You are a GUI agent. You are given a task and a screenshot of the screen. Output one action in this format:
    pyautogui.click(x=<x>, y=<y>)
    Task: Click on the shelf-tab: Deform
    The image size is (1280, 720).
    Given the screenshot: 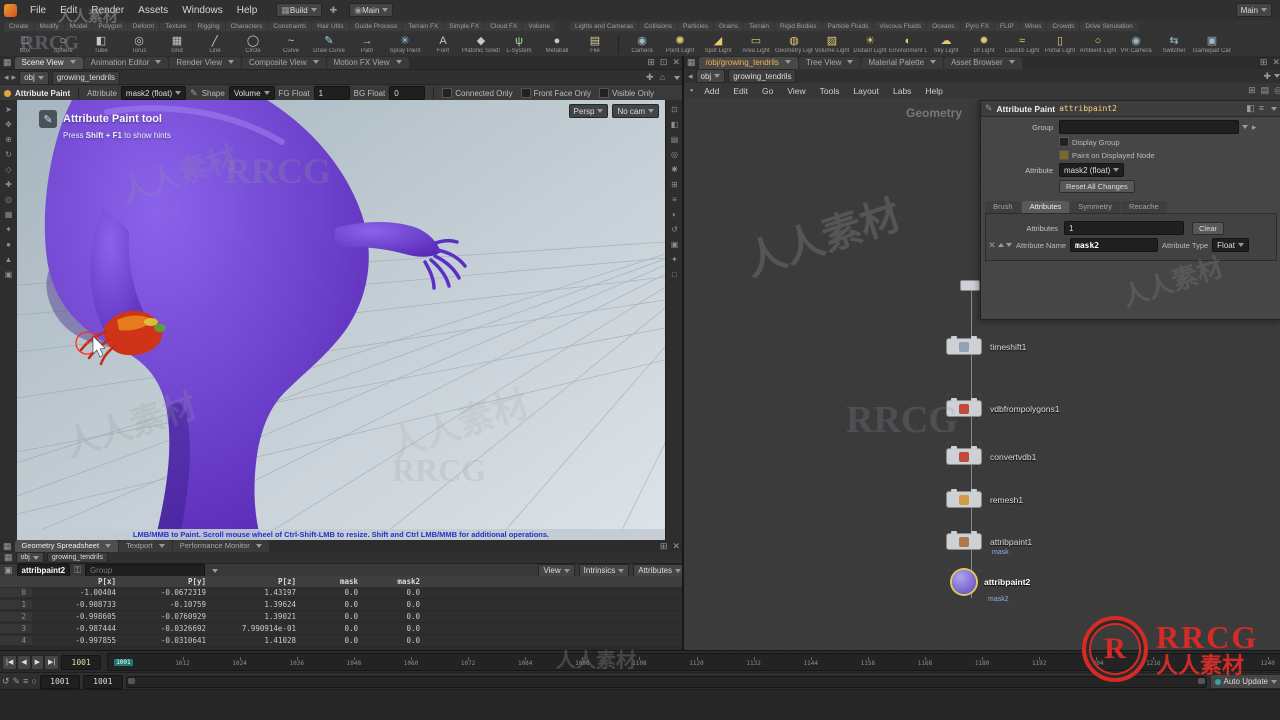 What is the action you would take?
    pyautogui.click(x=143, y=26)
    